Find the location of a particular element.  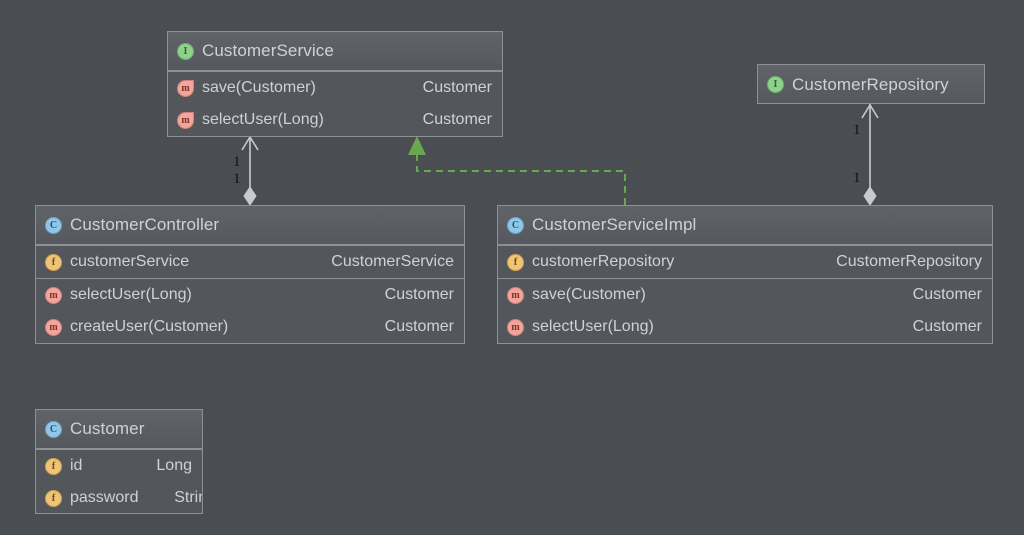

member-row: f customerService CustomerService is located at coordinates (250, 262).